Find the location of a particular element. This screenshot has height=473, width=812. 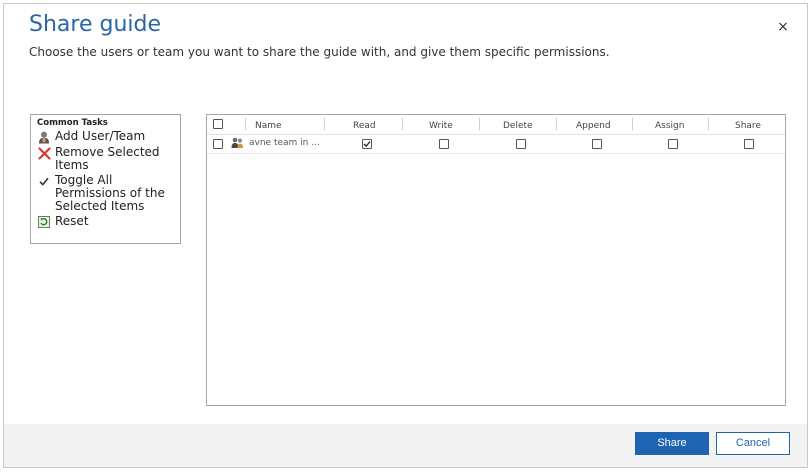

select-all-checkbox is located at coordinates (218, 124).